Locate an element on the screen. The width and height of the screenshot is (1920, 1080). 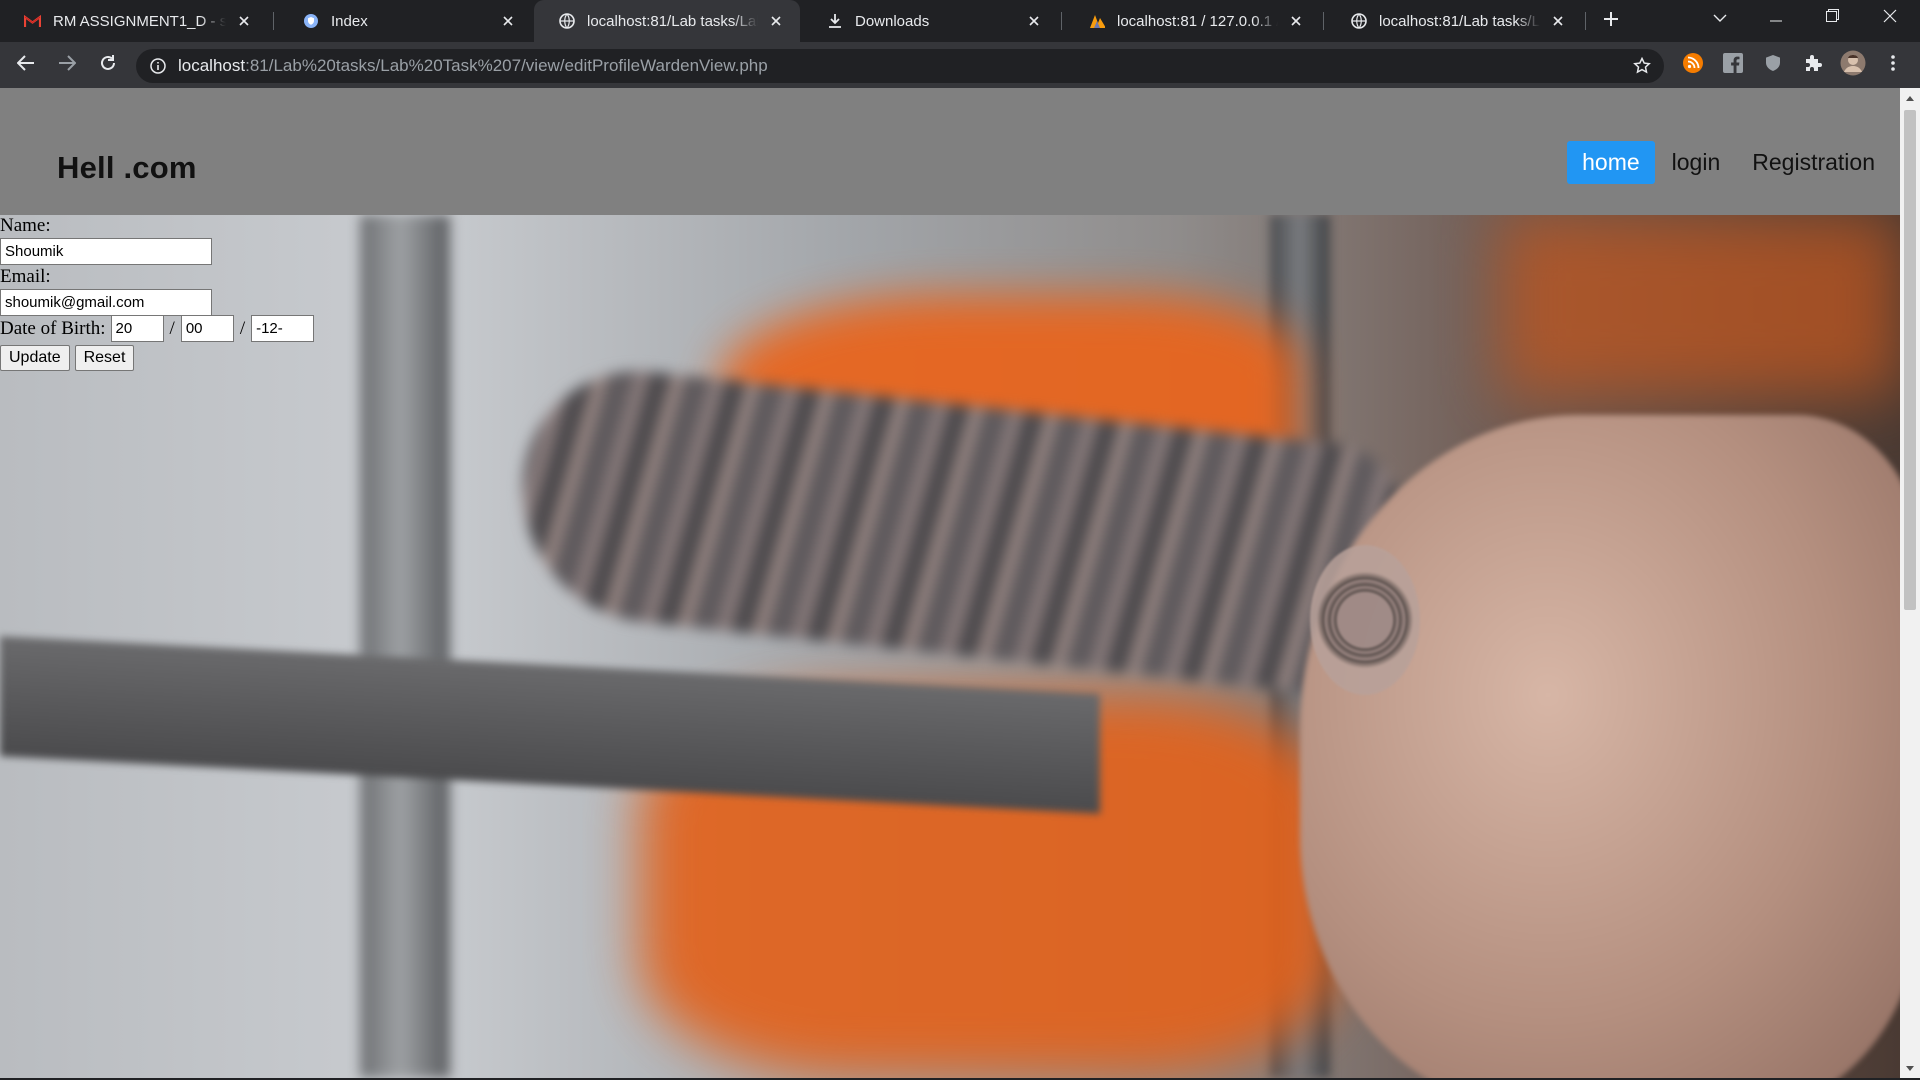
scroll-down-icon is located at coordinates (1910, 1068).